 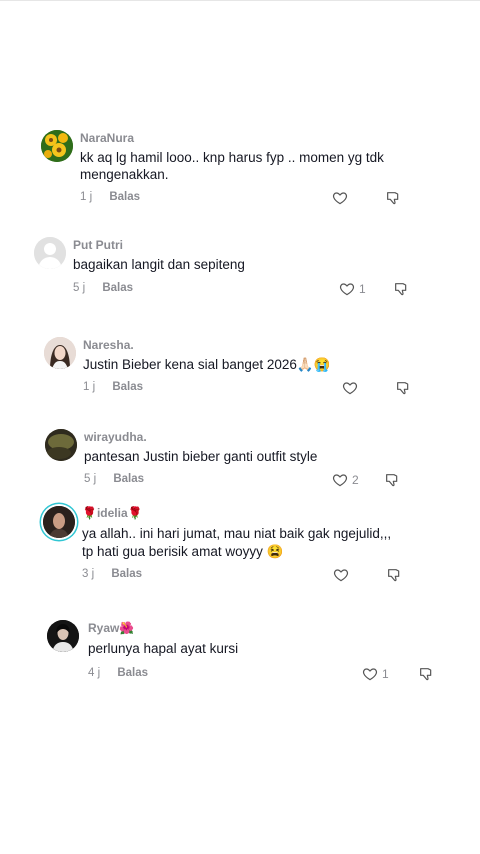 I want to click on comment-text: tp hati gua berisik amat woyyy 😫, so click(x=183, y=551).